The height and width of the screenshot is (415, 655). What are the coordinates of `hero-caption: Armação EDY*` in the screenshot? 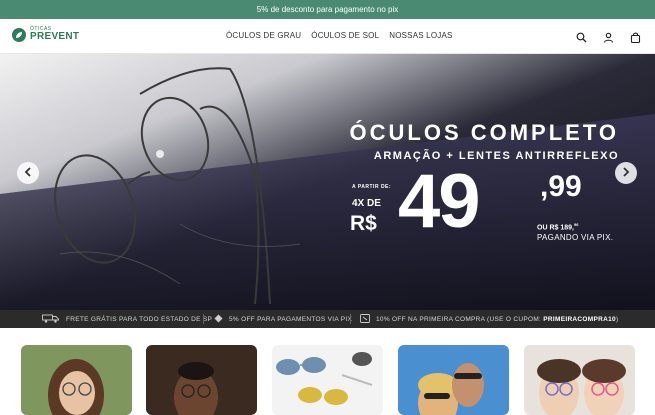 It's located at (58, 127).